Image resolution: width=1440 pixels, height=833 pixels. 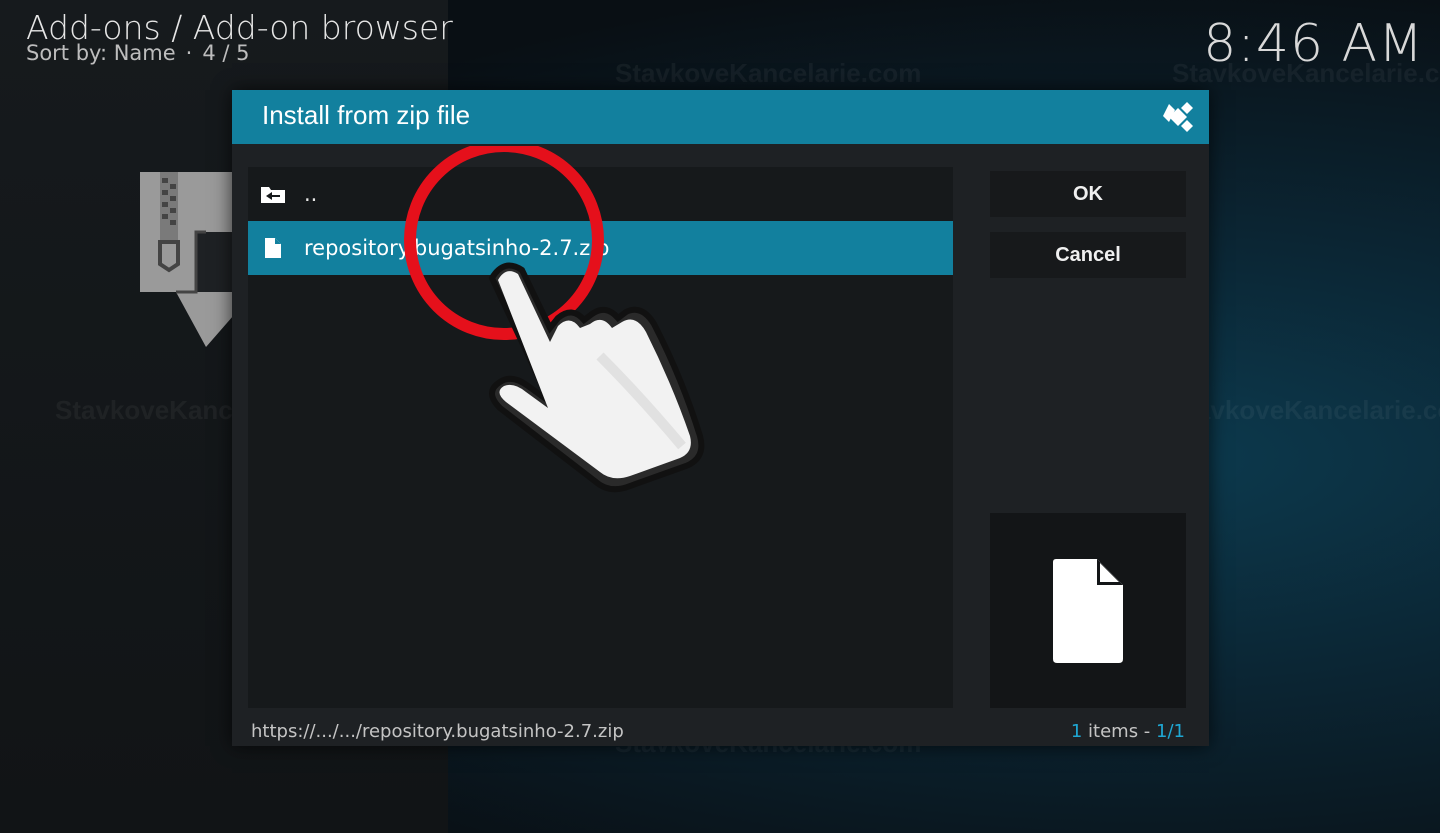 I want to click on file-preview-icon, so click(x=1088, y=610).